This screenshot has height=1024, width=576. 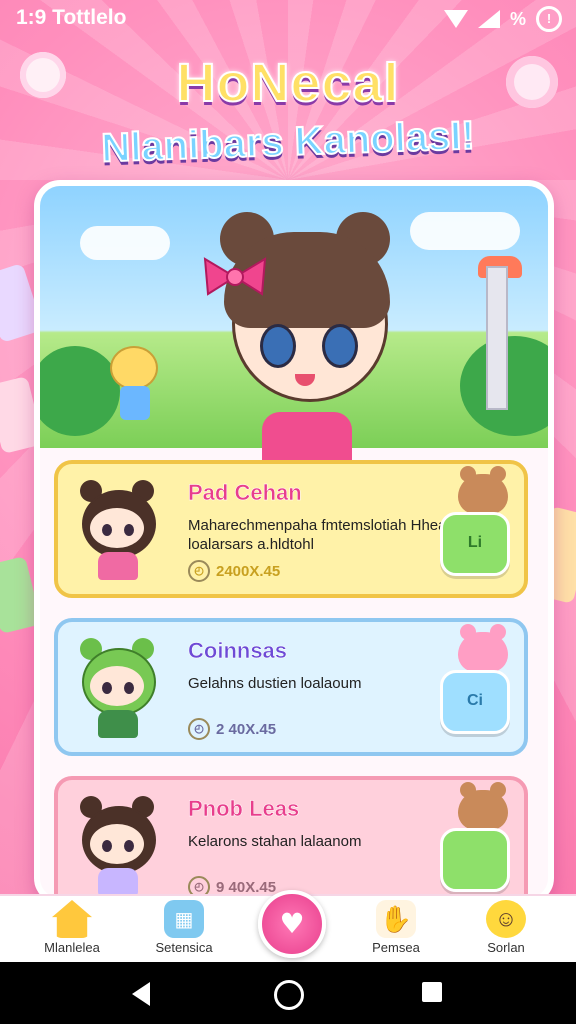 I want to click on app-title: HoNecal Nlanibars KanolasI!, so click(x=288, y=112).